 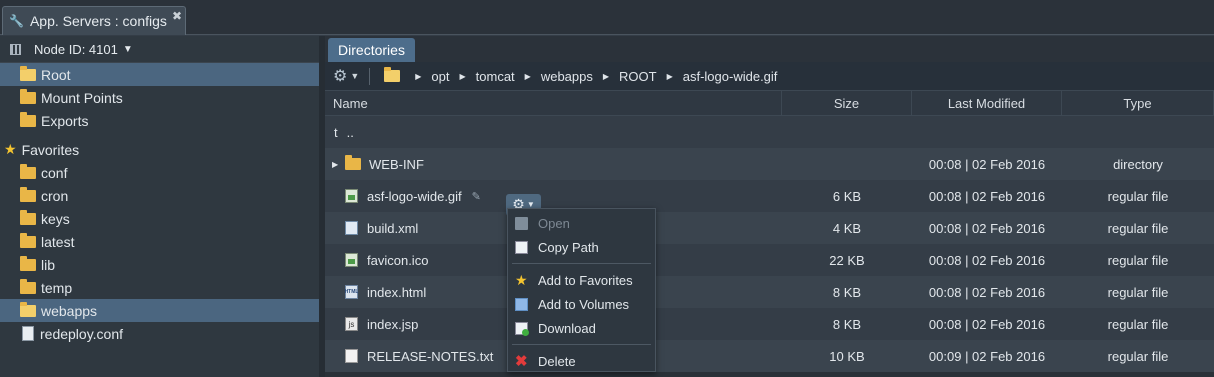 I want to click on sidebar-item-root: Root, so click(x=159, y=74).